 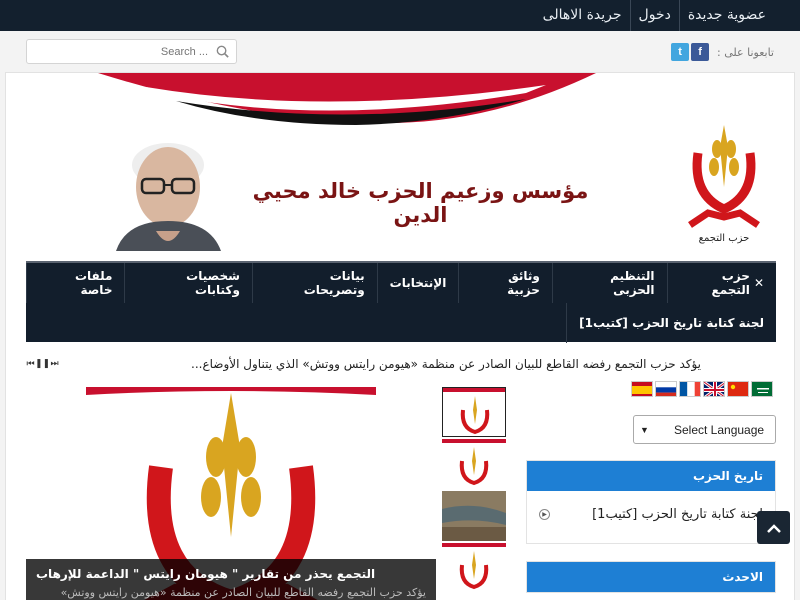 I want to click on nav-statements: بيانات وتصريحات, so click(x=314, y=283).